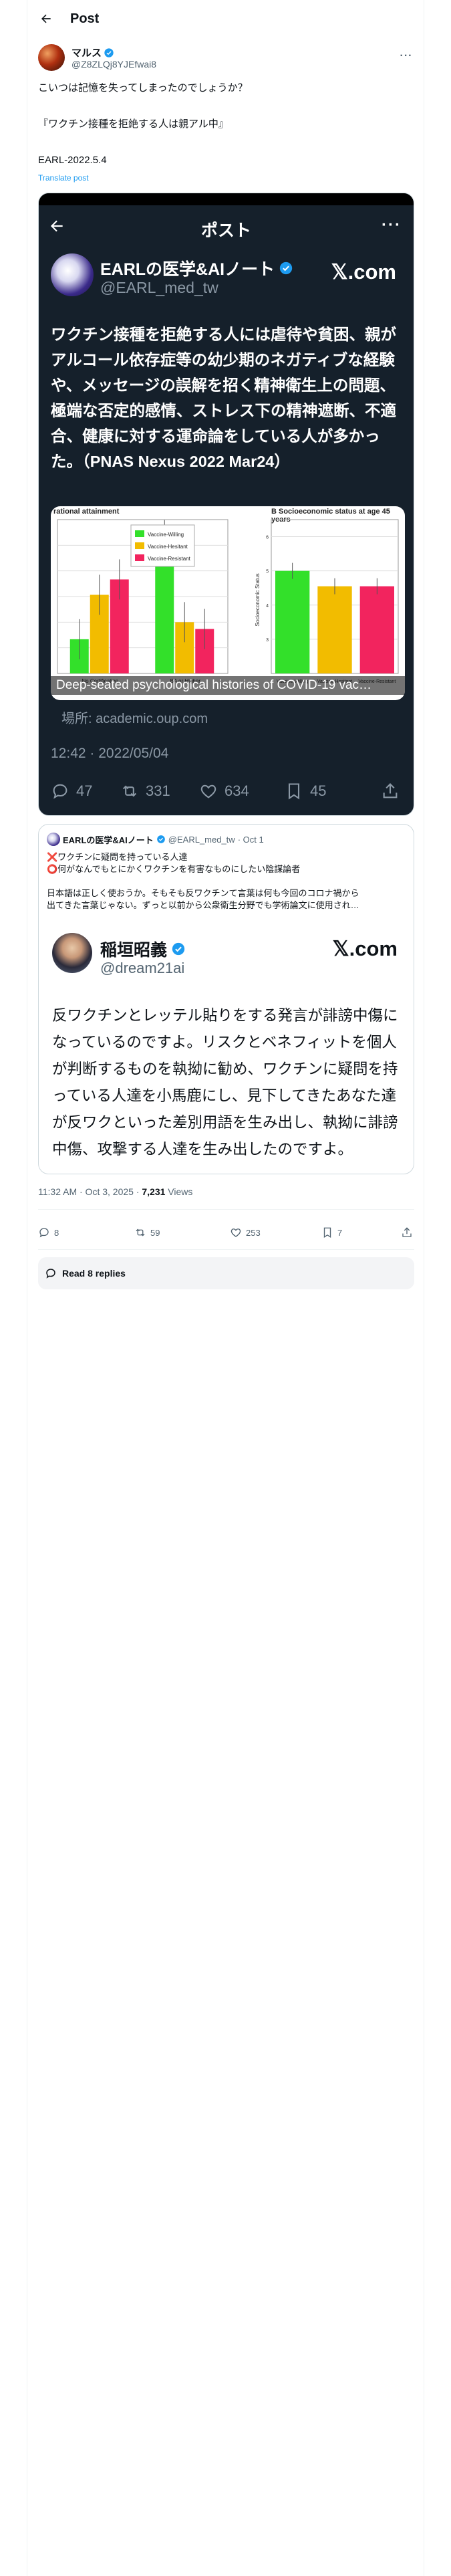 The height and width of the screenshot is (2576, 451). I want to click on author-name-row: マルス, so click(92, 53).